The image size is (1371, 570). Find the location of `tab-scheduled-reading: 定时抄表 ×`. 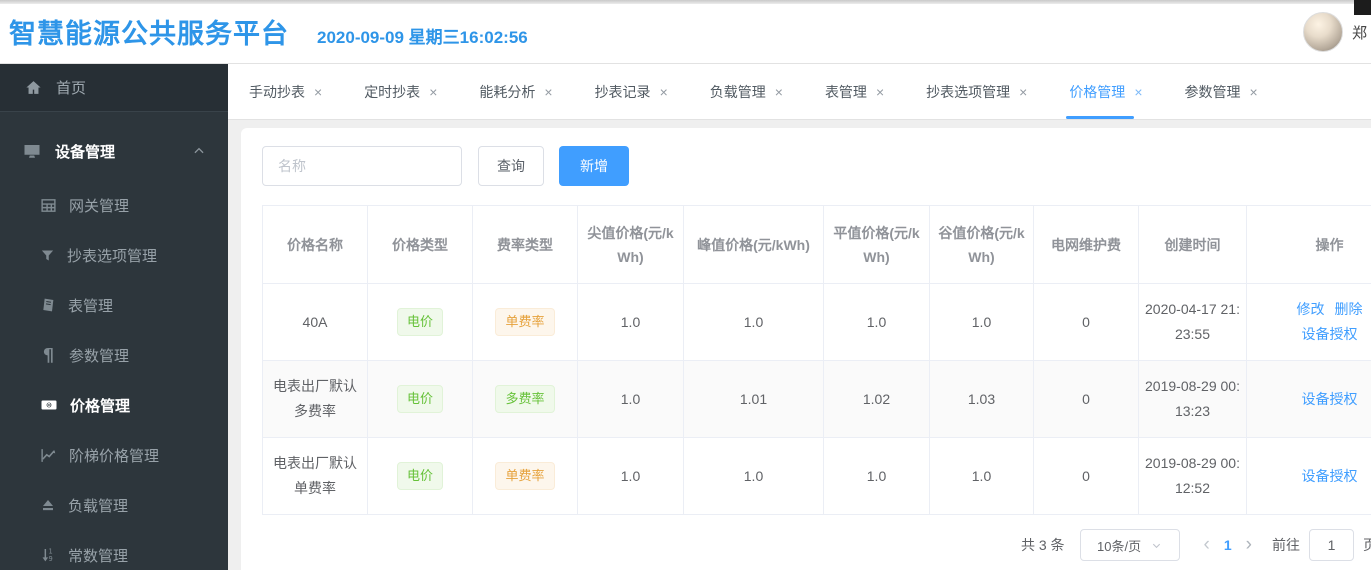

tab-scheduled-reading: 定时抄表 × is located at coordinates (400, 91).